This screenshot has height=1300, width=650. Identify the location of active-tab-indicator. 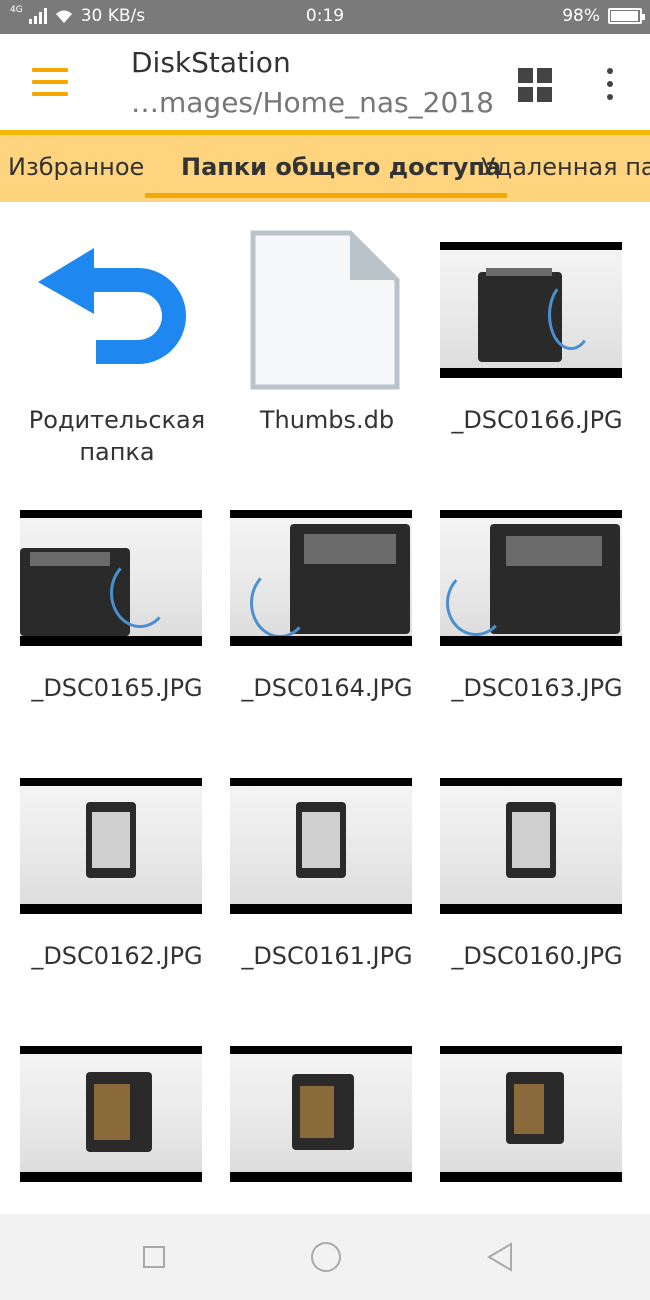
(326, 195).